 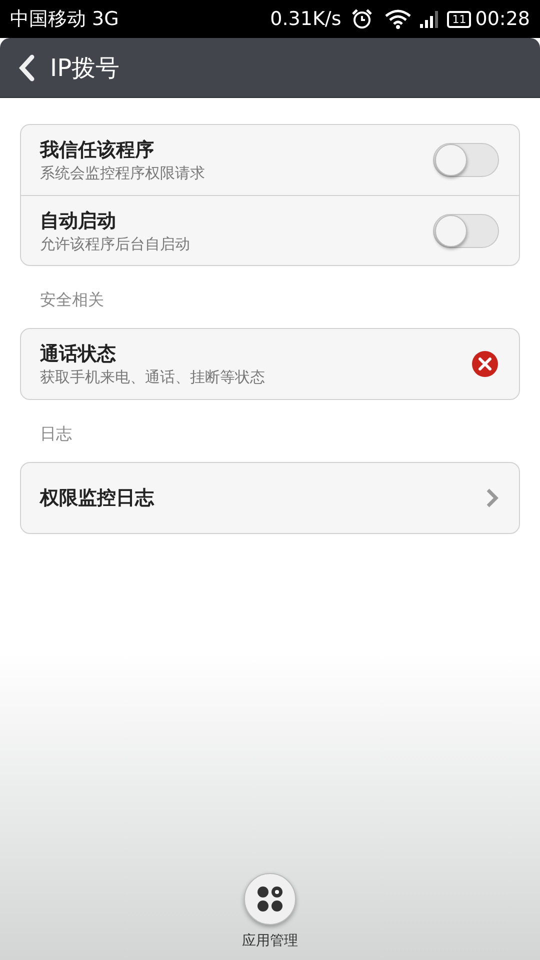 I want to click on item-description: 允许该程序后台自启动, so click(x=115, y=244).